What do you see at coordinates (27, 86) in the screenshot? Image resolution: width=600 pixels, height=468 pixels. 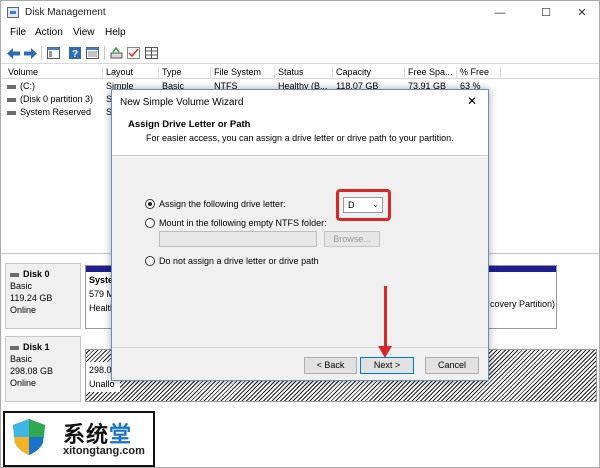 I see `volume-name: (C:)` at bounding box center [27, 86].